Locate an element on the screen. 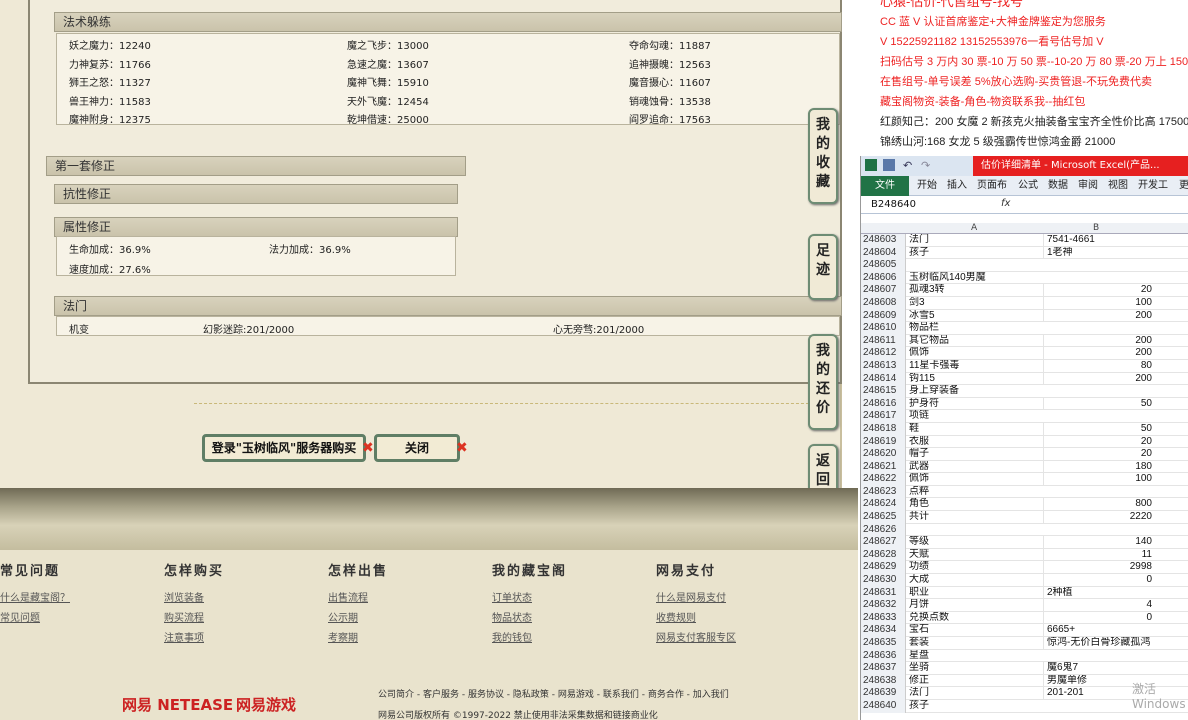 The width and height of the screenshot is (1188, 720). row-number: 248610 is located at coordinates (883, 328).